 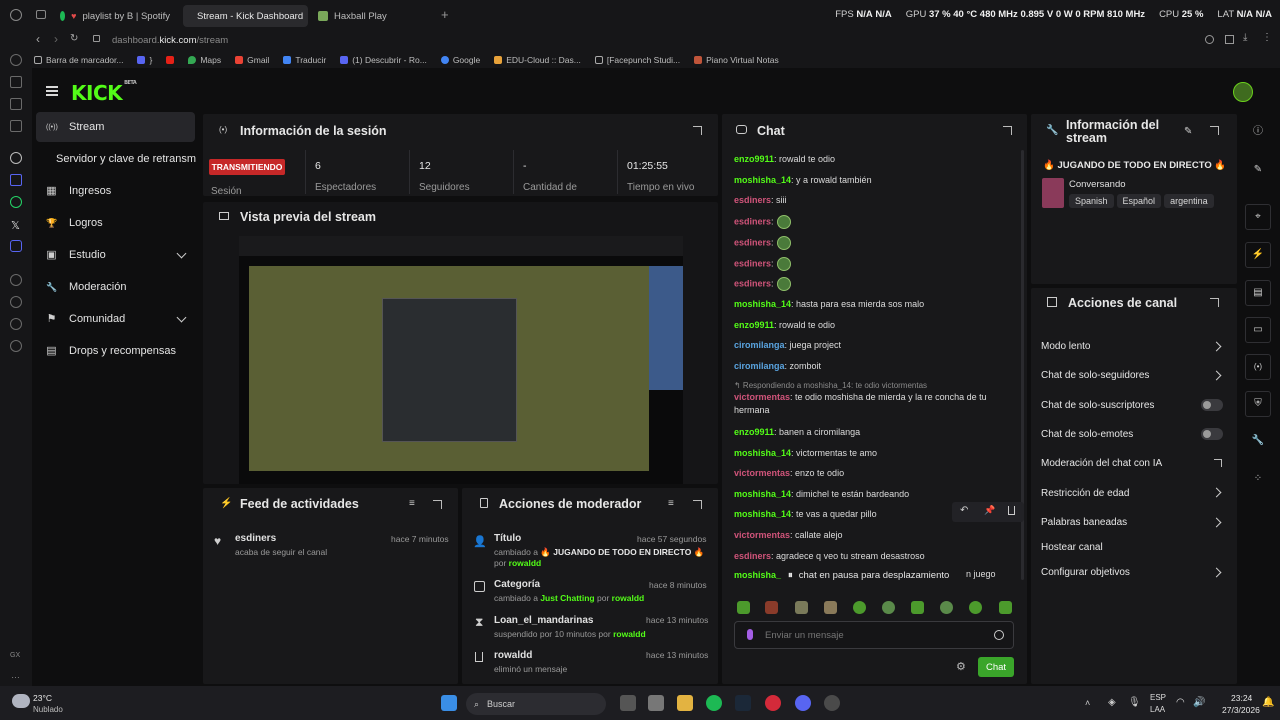 What do you see at coordinates (370, 16) in the screenshot?
I see `tab-haxball: Haxball Play` at bounding box center [370, 16].